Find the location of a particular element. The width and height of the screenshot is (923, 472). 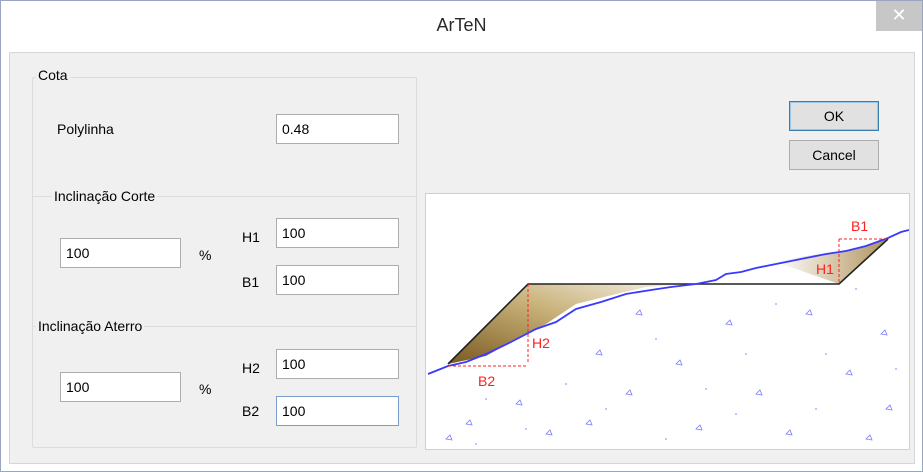

close-button: ✕ is located at coordinates (899, 16).